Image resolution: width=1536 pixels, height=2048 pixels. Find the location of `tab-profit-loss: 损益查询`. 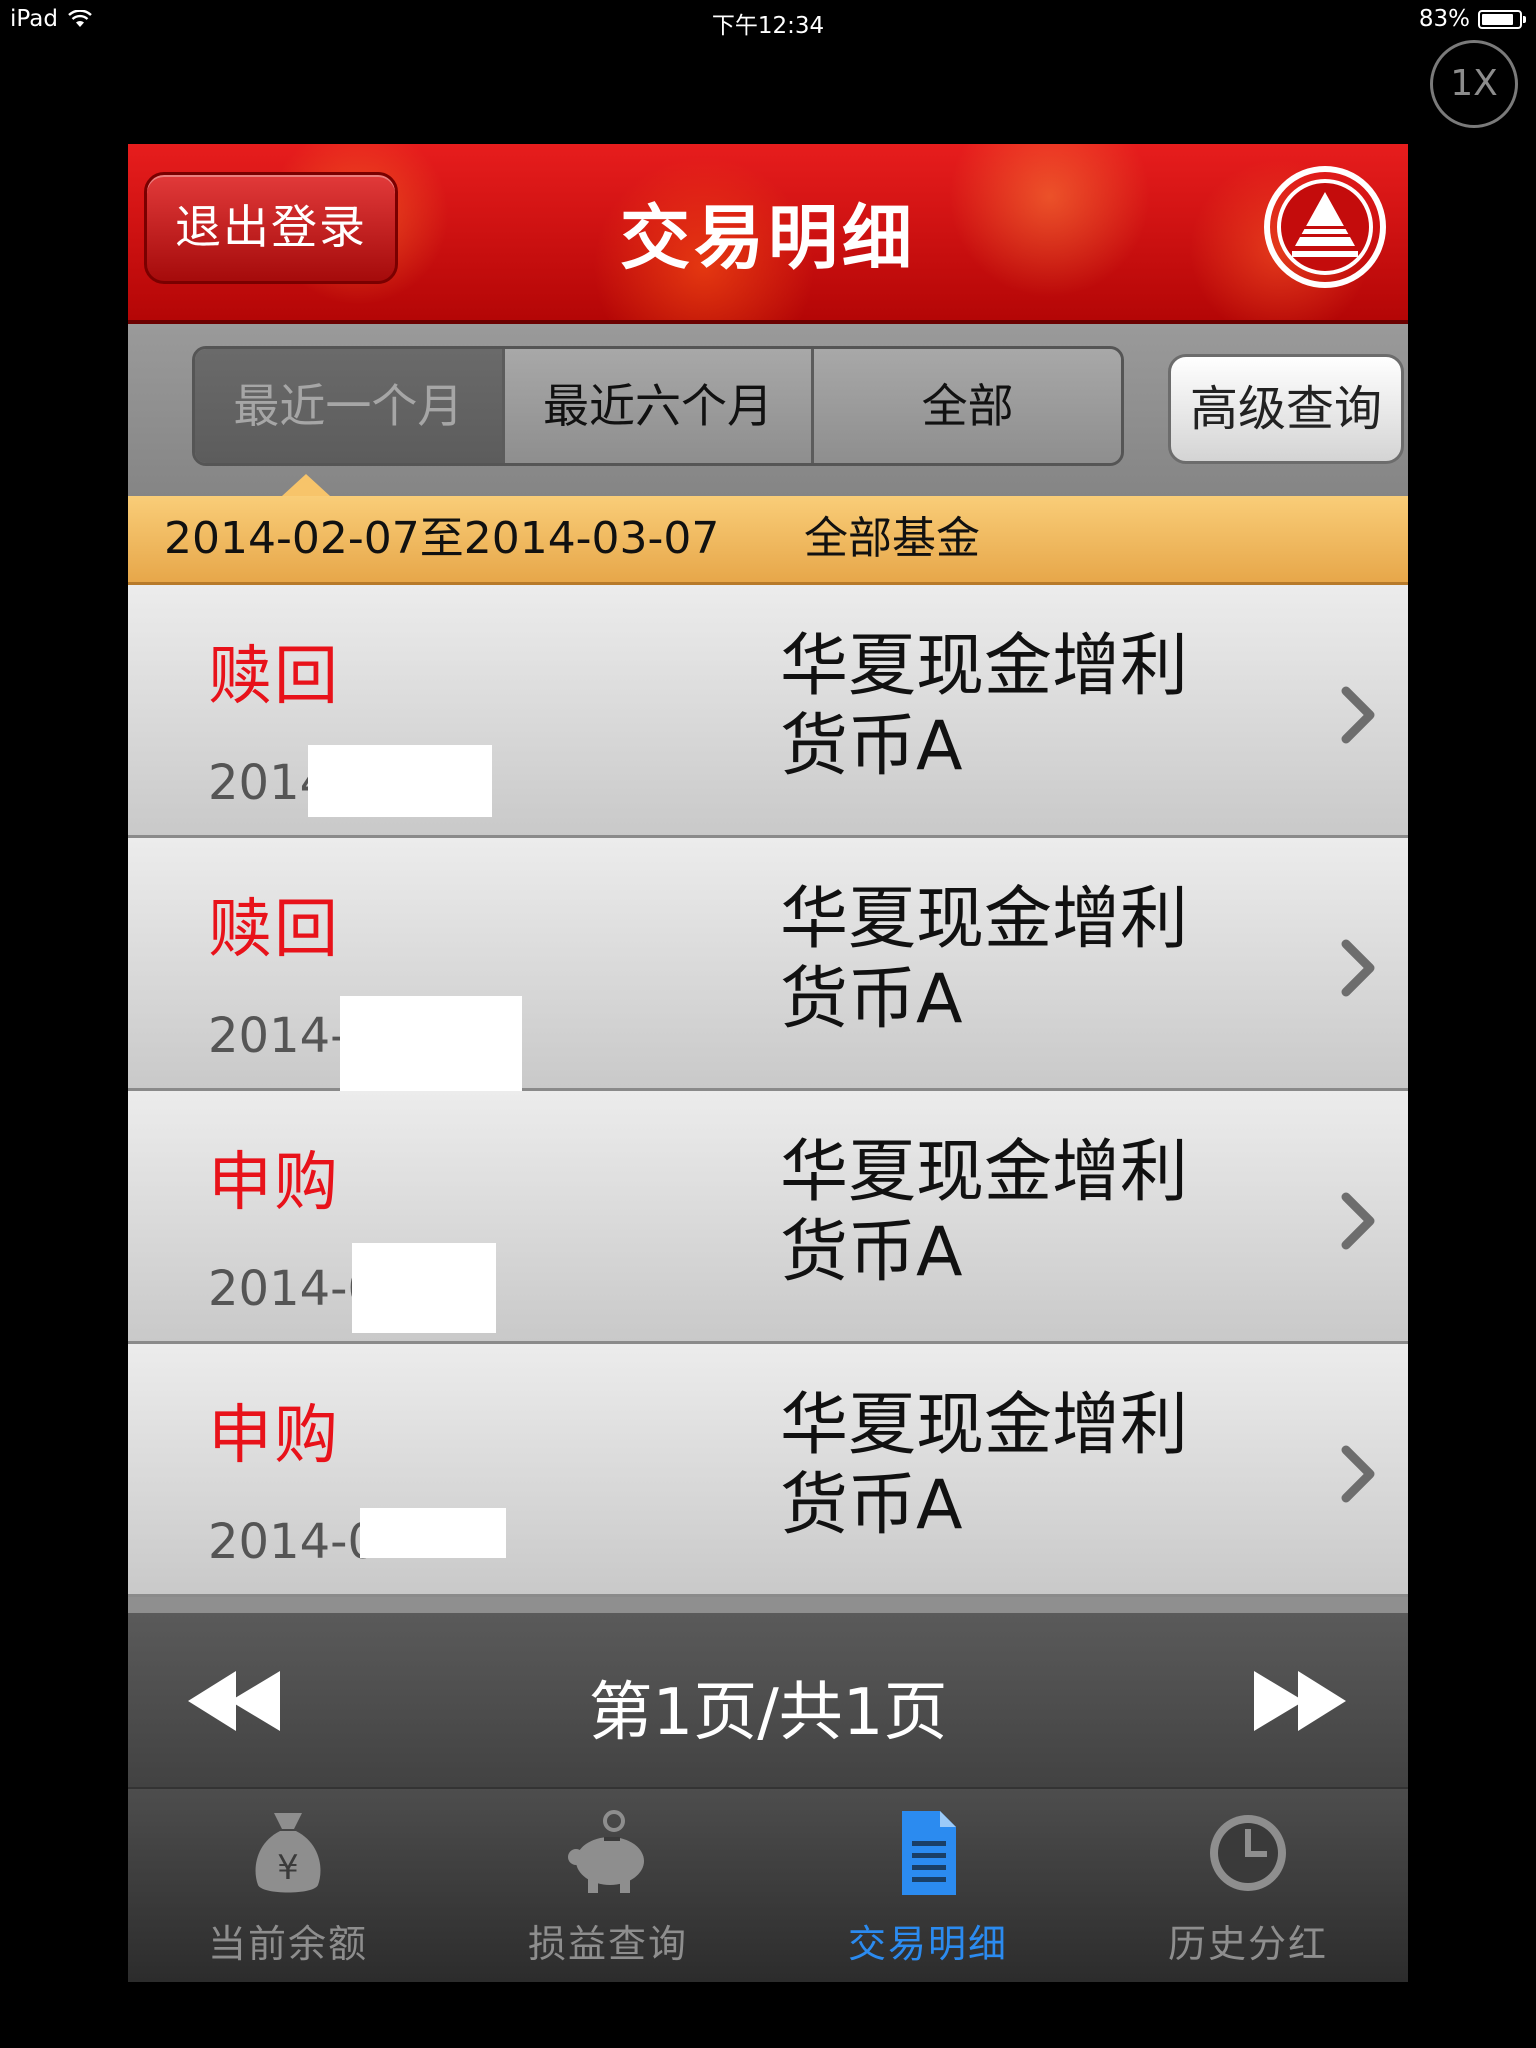

tab-profit-loss: 损益查询 is located at coordinates (608, 1885).